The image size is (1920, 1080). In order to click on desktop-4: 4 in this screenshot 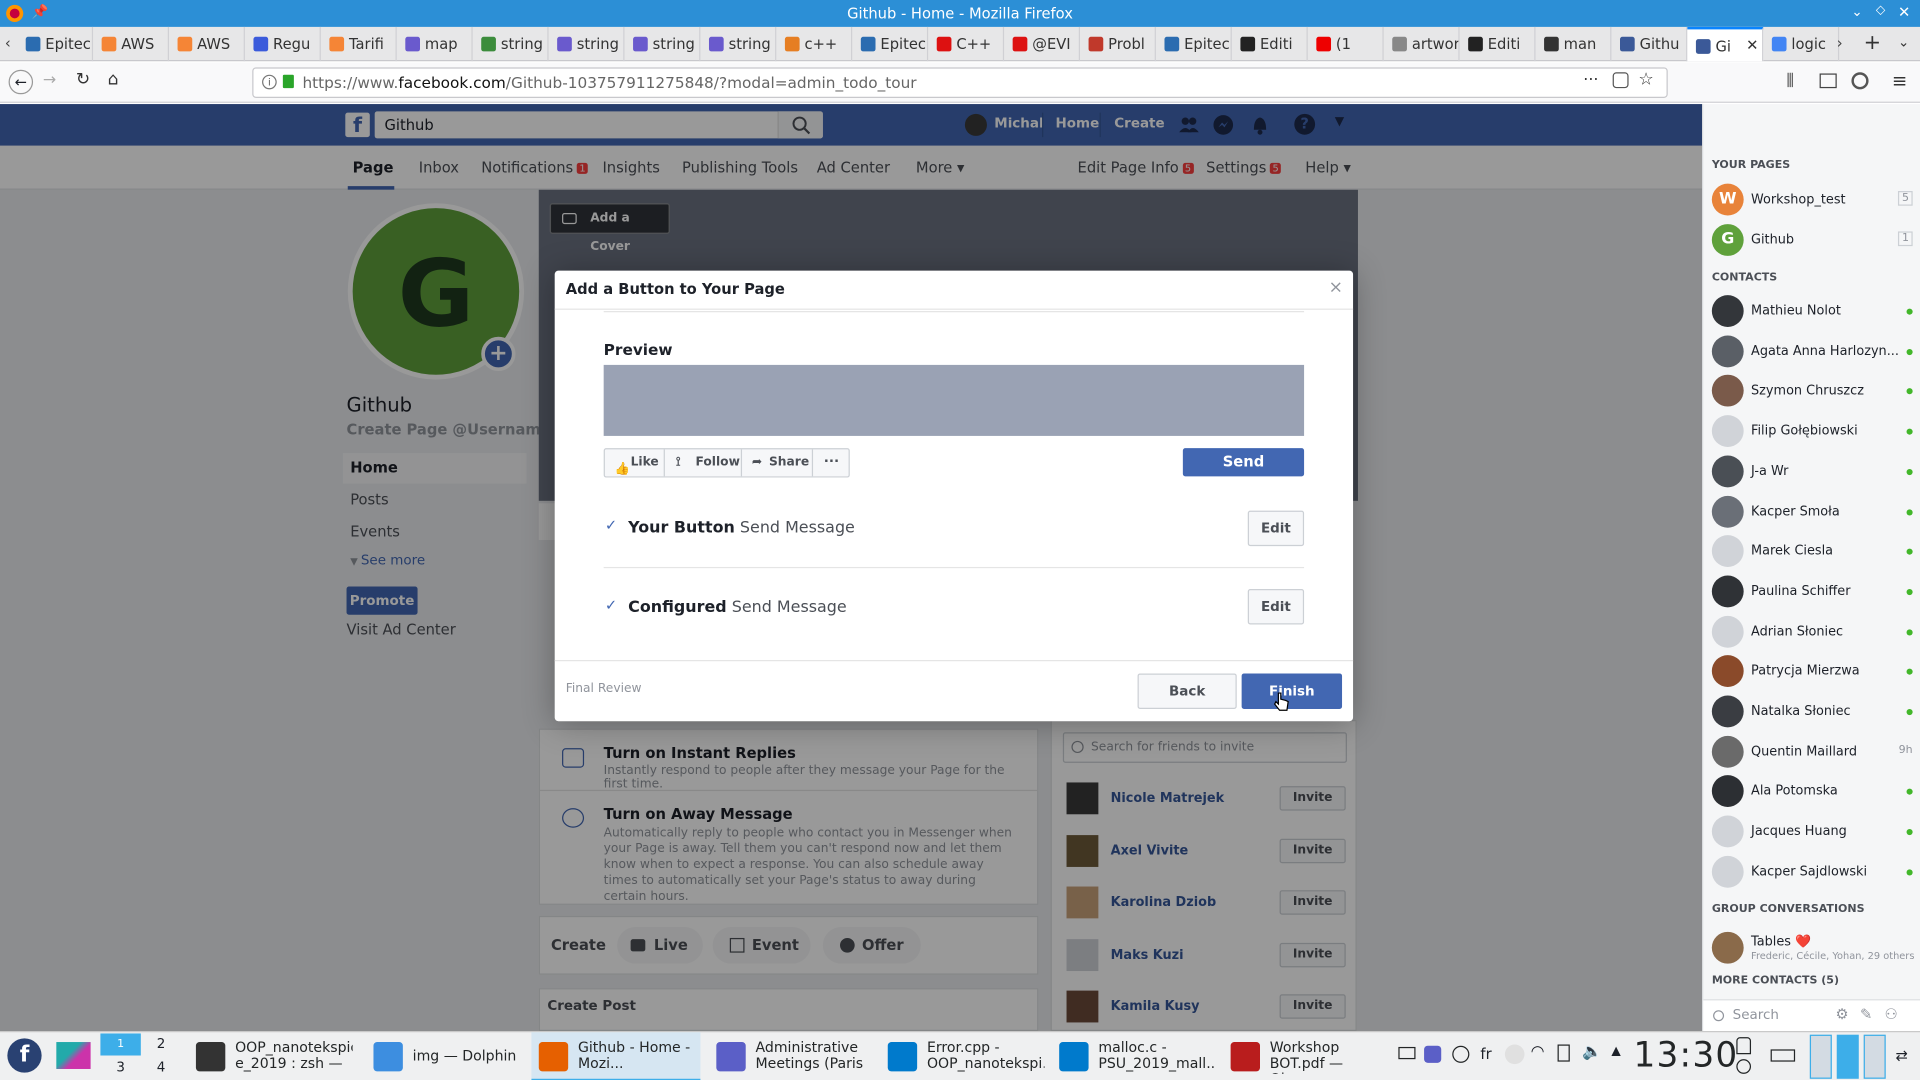, I will do `click(161, 1068)`.